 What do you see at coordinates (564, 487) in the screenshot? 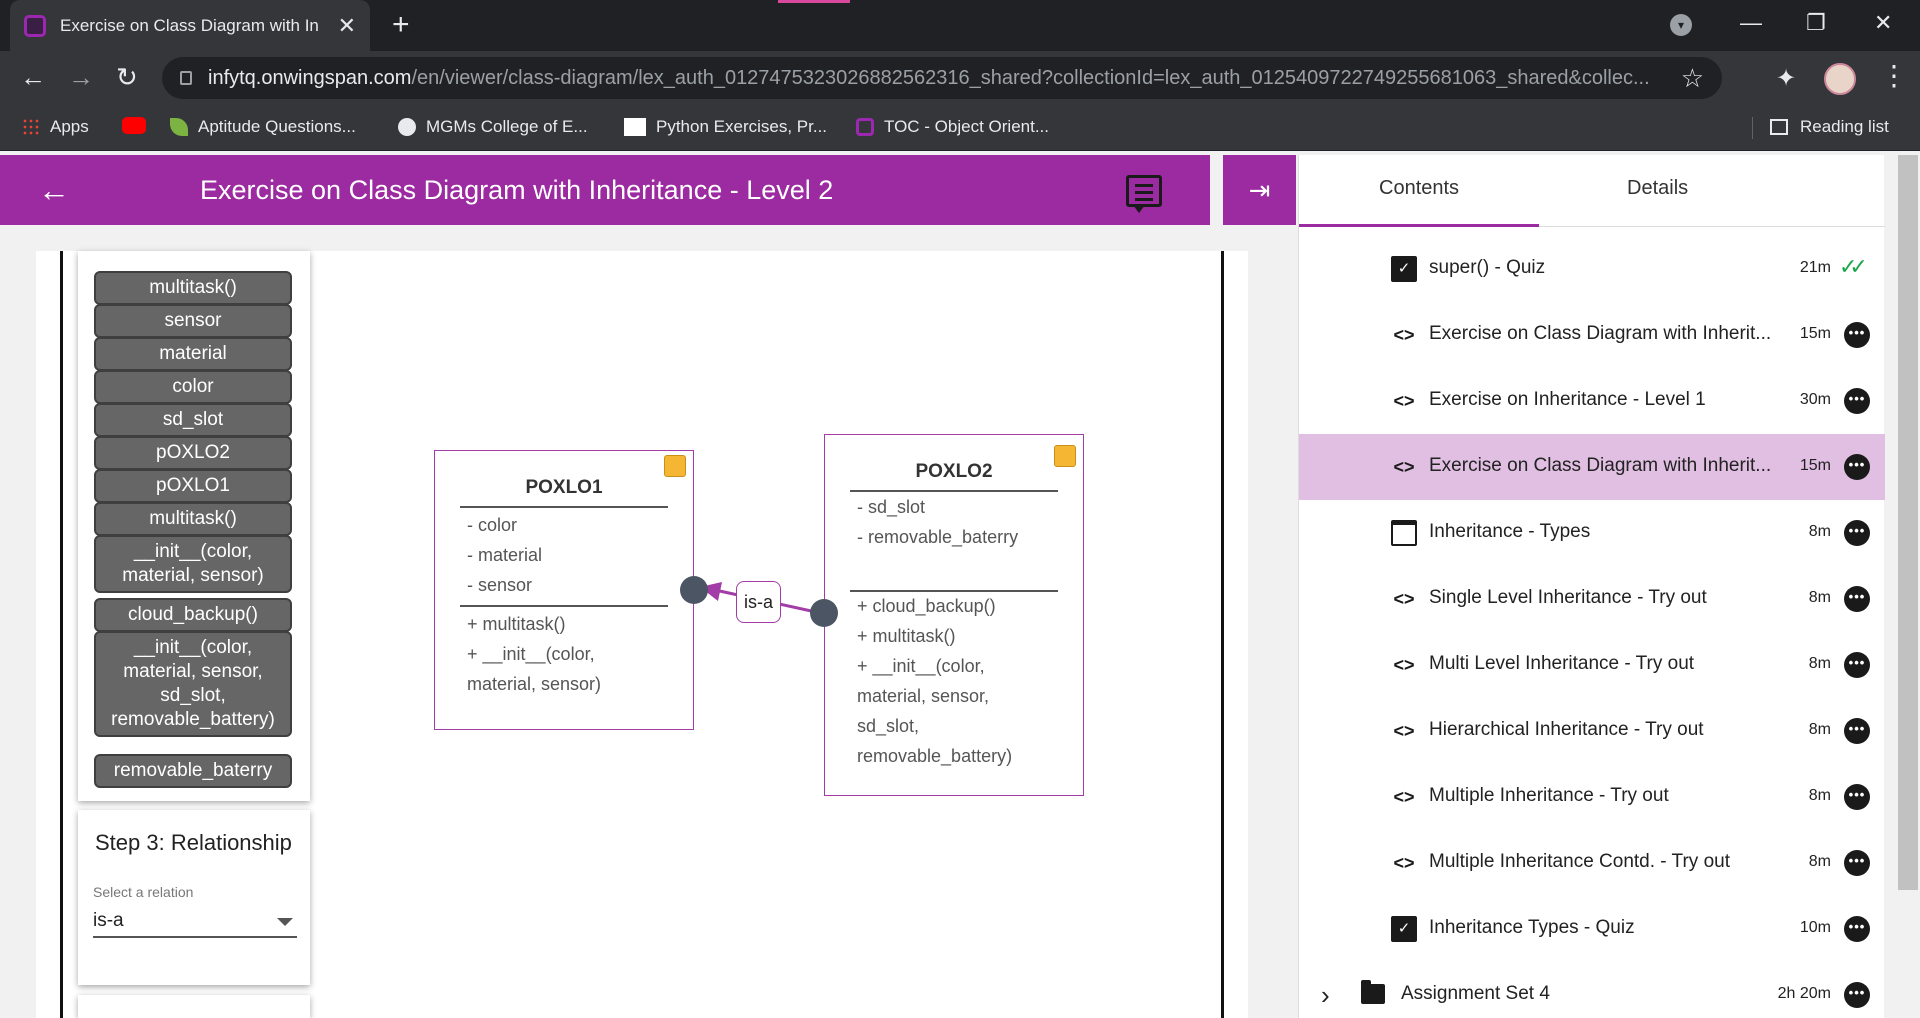
I see `class-name: POXLO1` at bounding box center [564, 487].